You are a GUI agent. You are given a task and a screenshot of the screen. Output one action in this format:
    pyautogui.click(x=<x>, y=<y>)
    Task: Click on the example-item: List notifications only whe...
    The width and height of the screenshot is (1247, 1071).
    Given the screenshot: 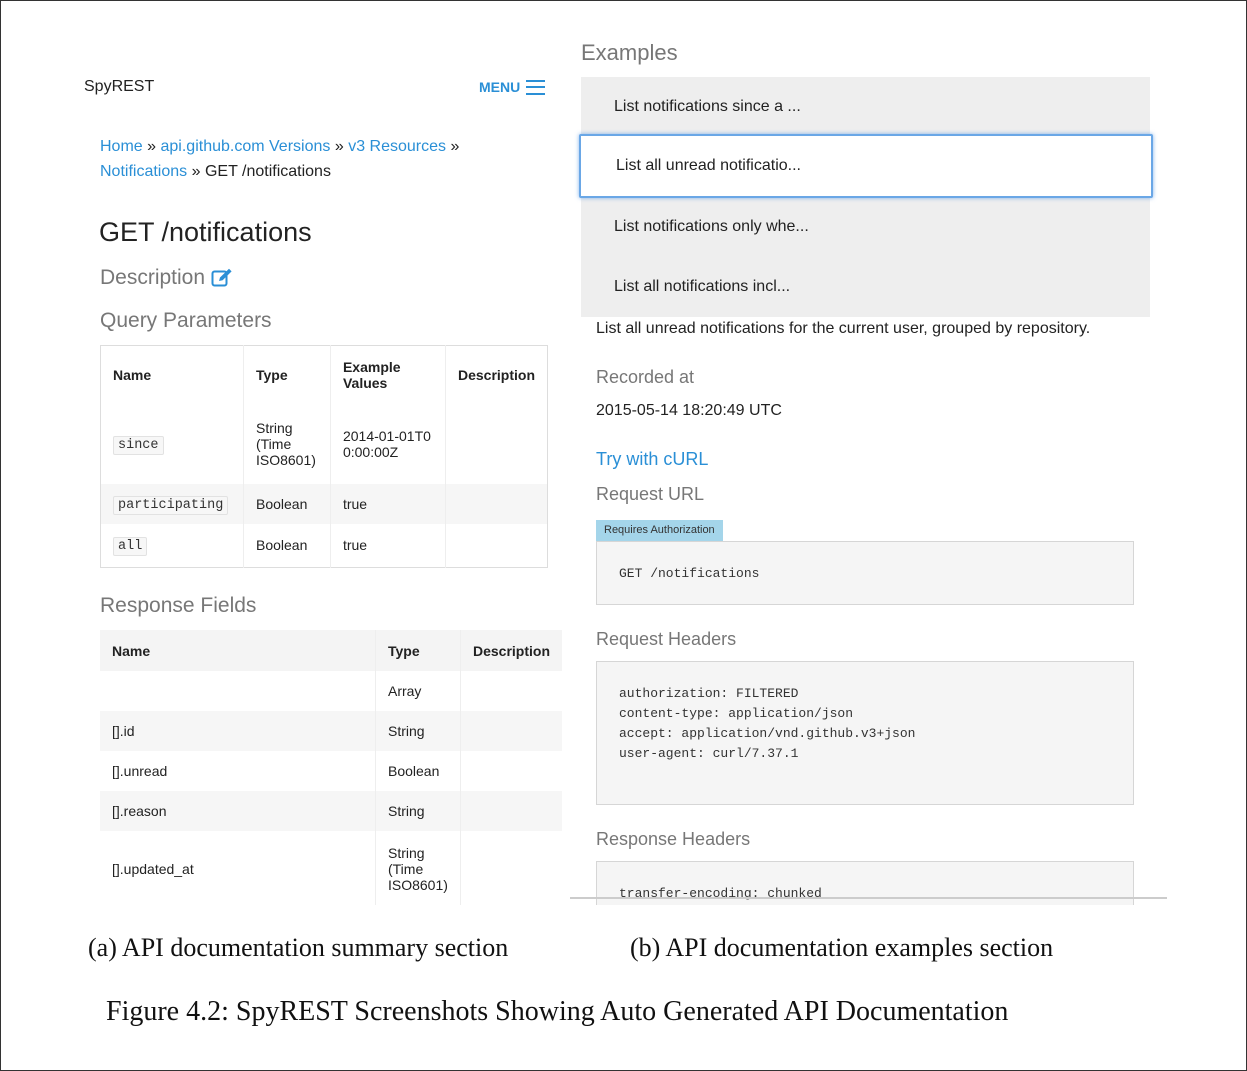 What is the action you would take?
    pyautogui.click(x=865, y=227)
    